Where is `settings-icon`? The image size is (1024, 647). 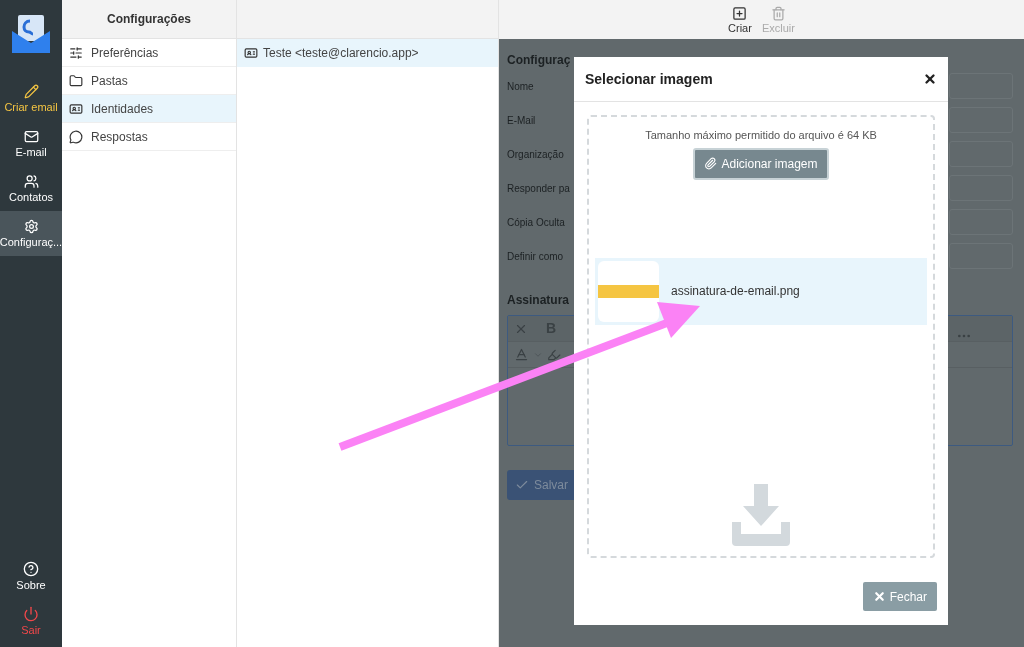
settings-icon is located at coordinates (31, 226).